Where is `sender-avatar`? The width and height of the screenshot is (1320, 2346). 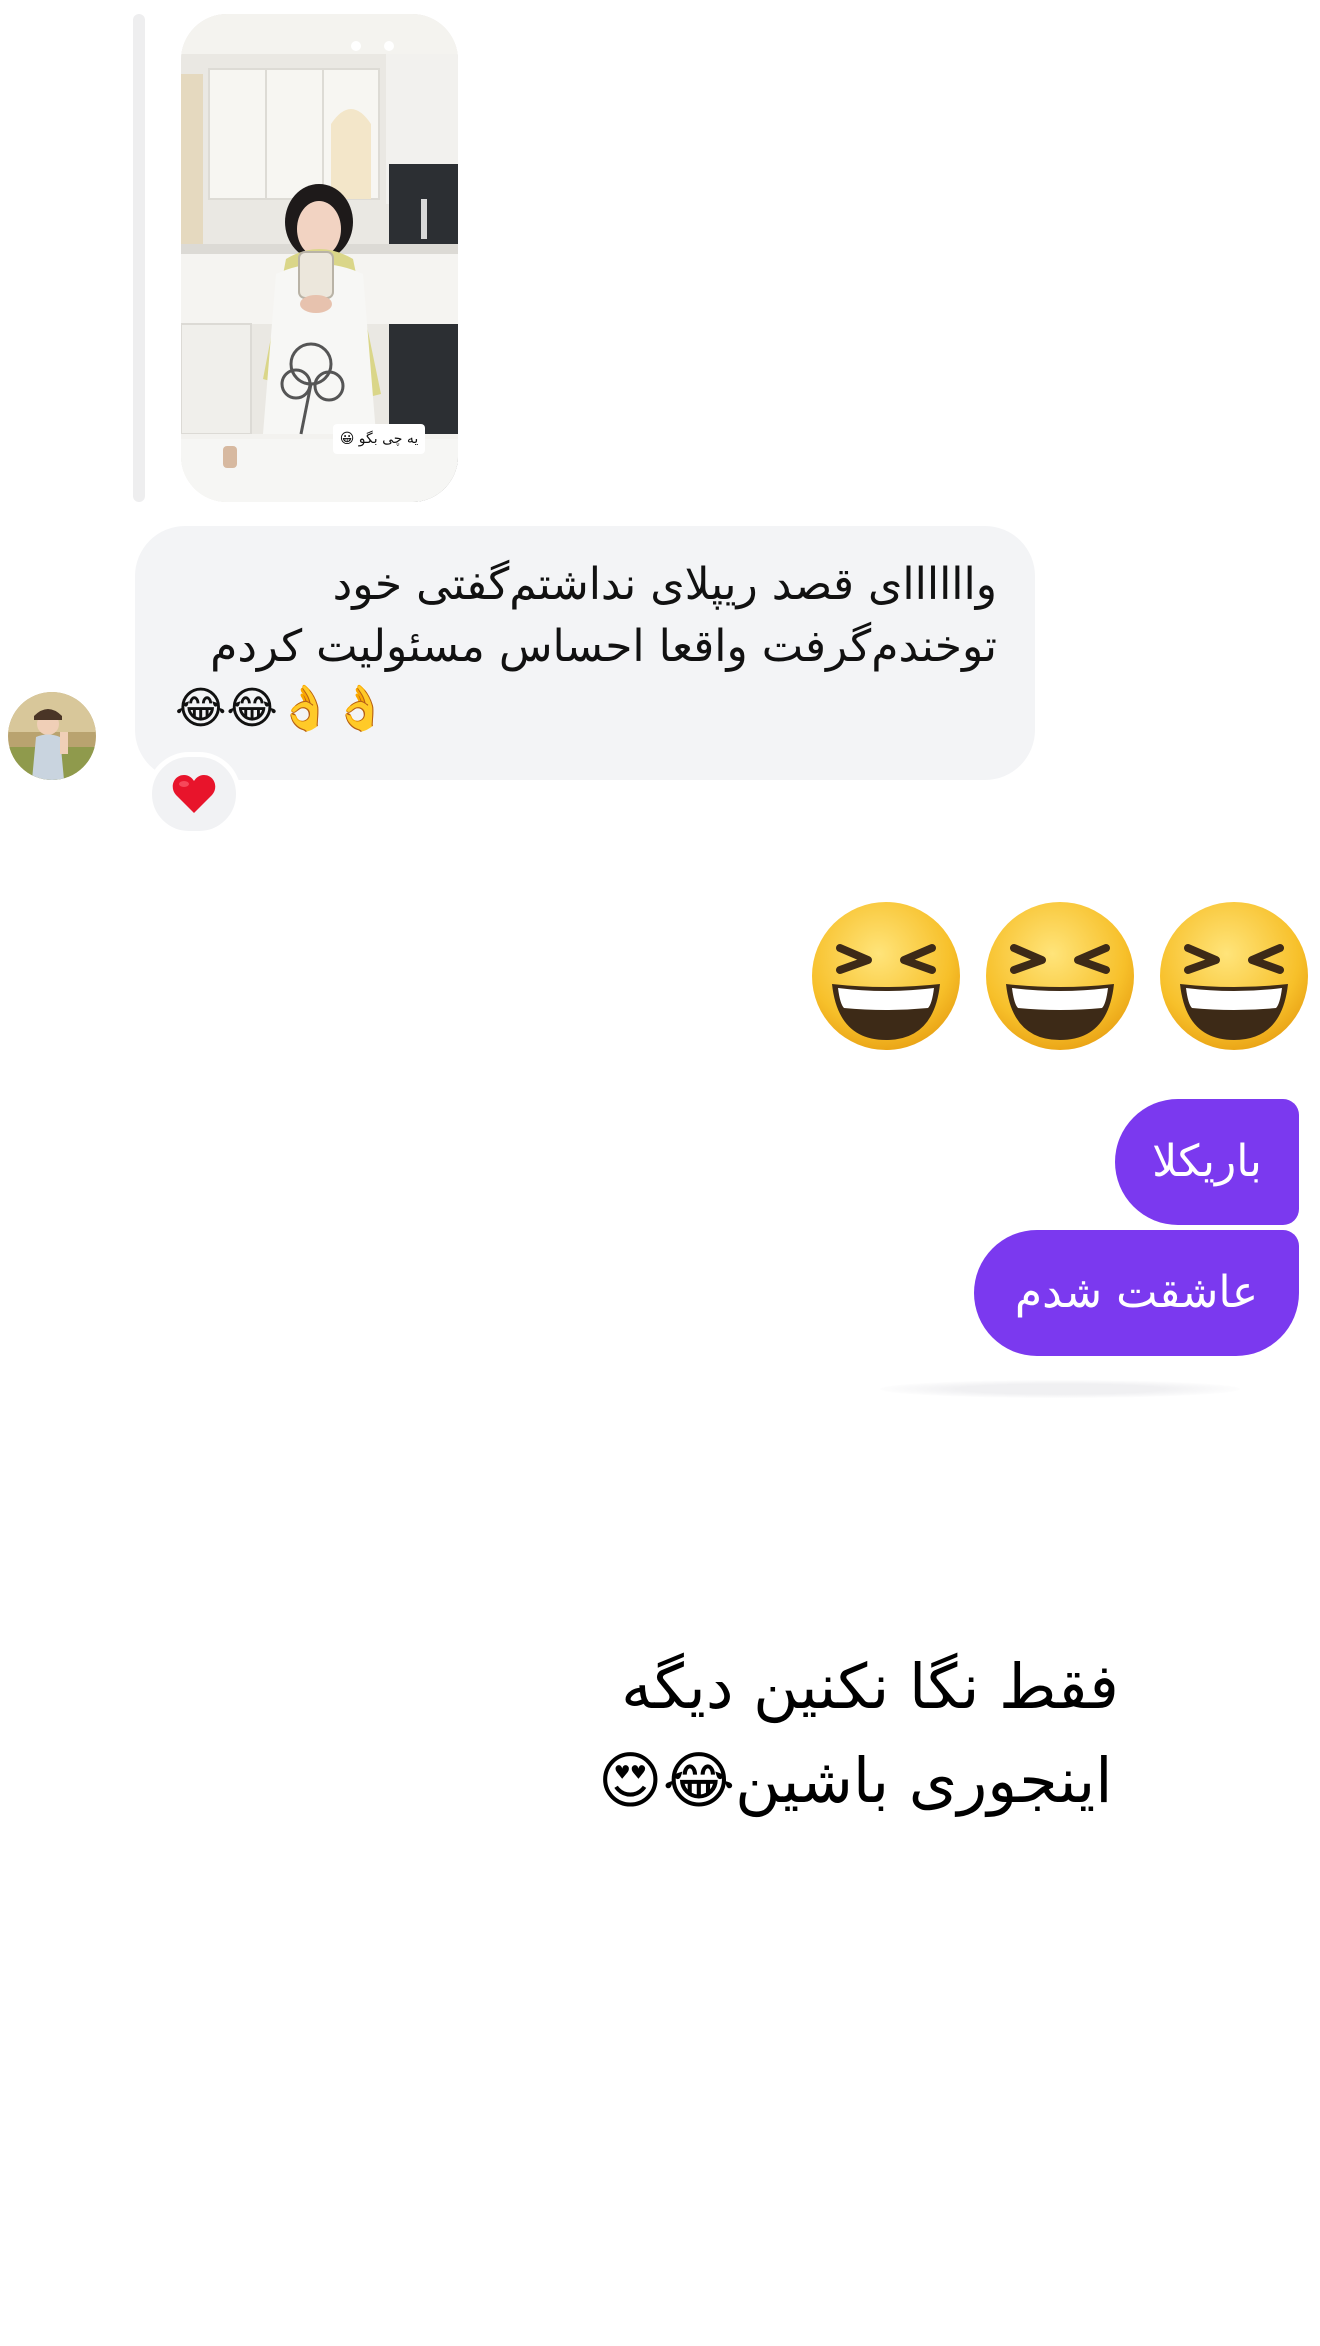
sender-avatar is located at coordinates (52, 736).